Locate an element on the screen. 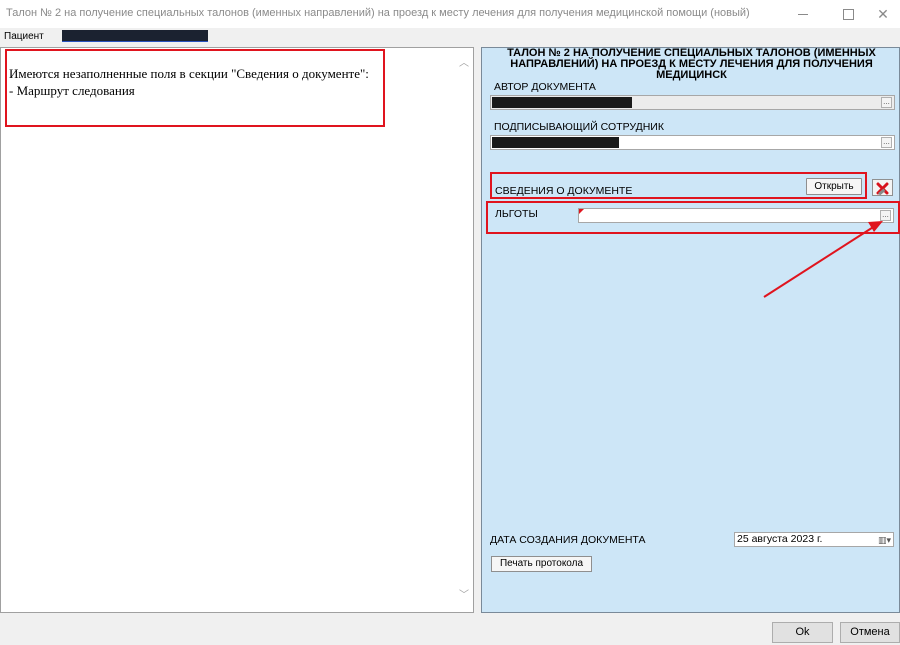 This screenshot has width=900, height=645. date-picker: 25 августа 2023 г. ▥▾ is located at coordinates (814, 539).